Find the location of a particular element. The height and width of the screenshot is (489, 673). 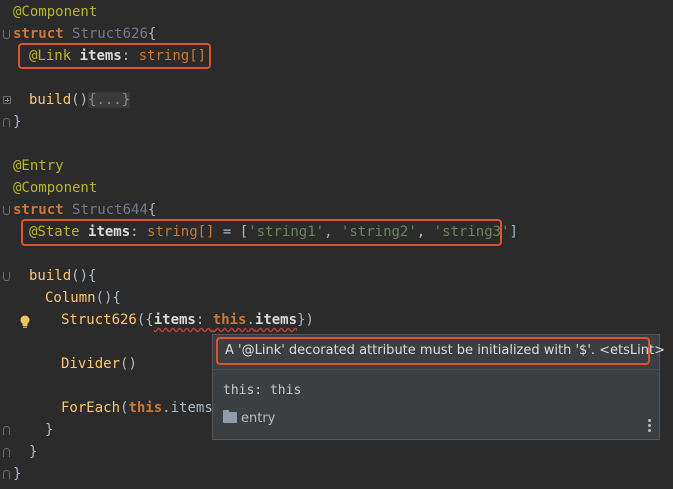

module-name: entry is located at coordinates (258, 418).